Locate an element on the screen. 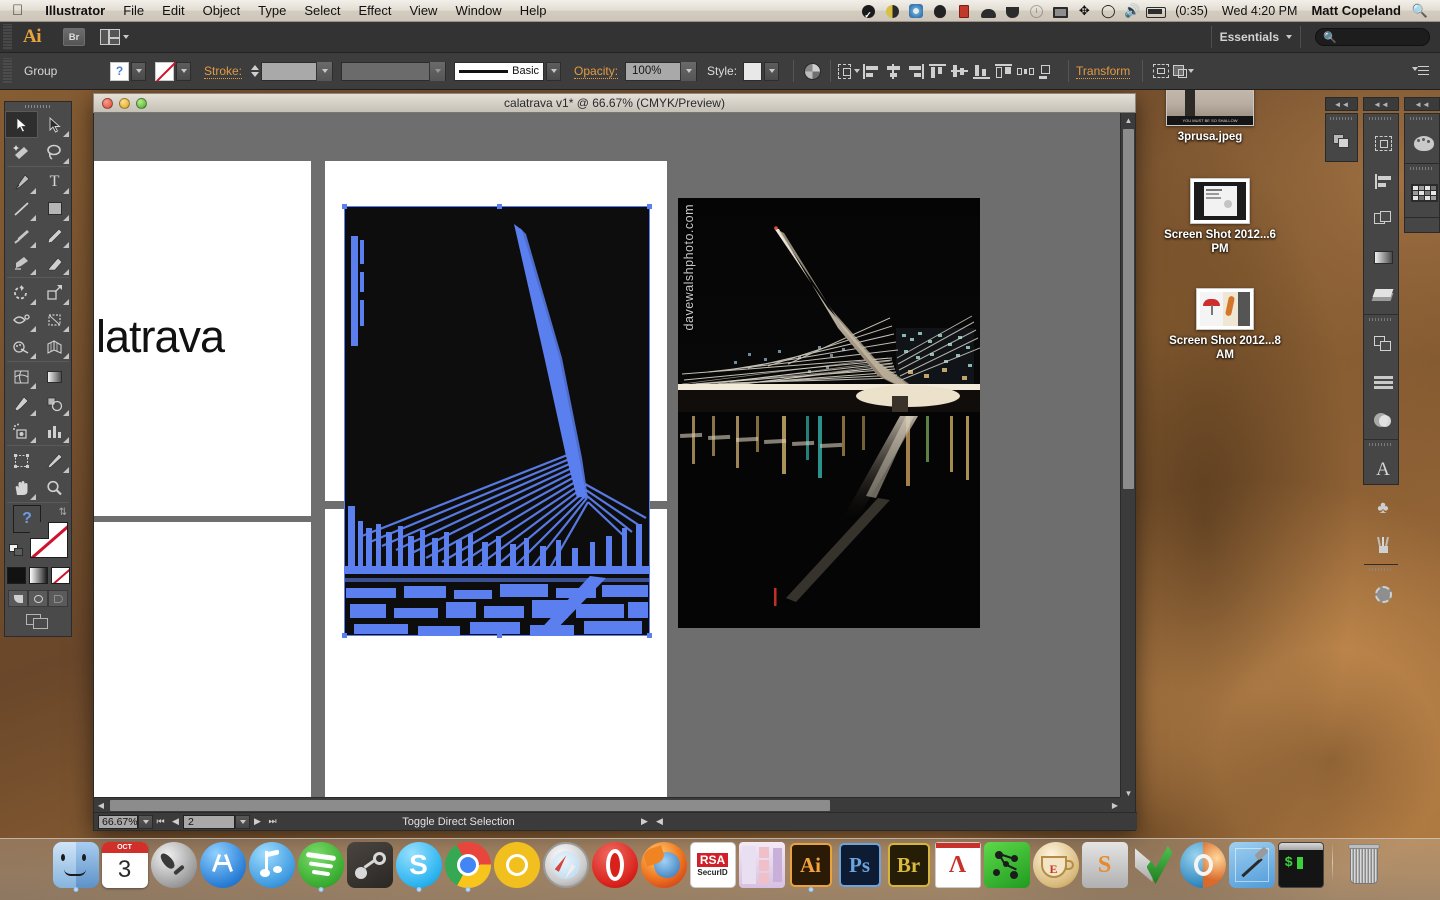 The image size is (1440, 900). mesh-tool is located at coordinates (21, 376).